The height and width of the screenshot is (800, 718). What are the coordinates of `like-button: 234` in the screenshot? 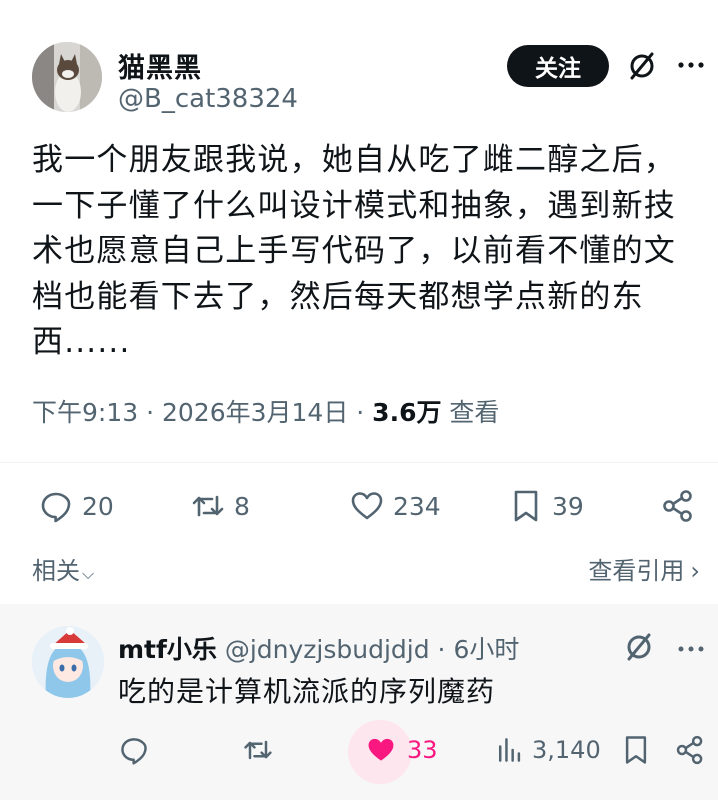 It's located at (395, 506).